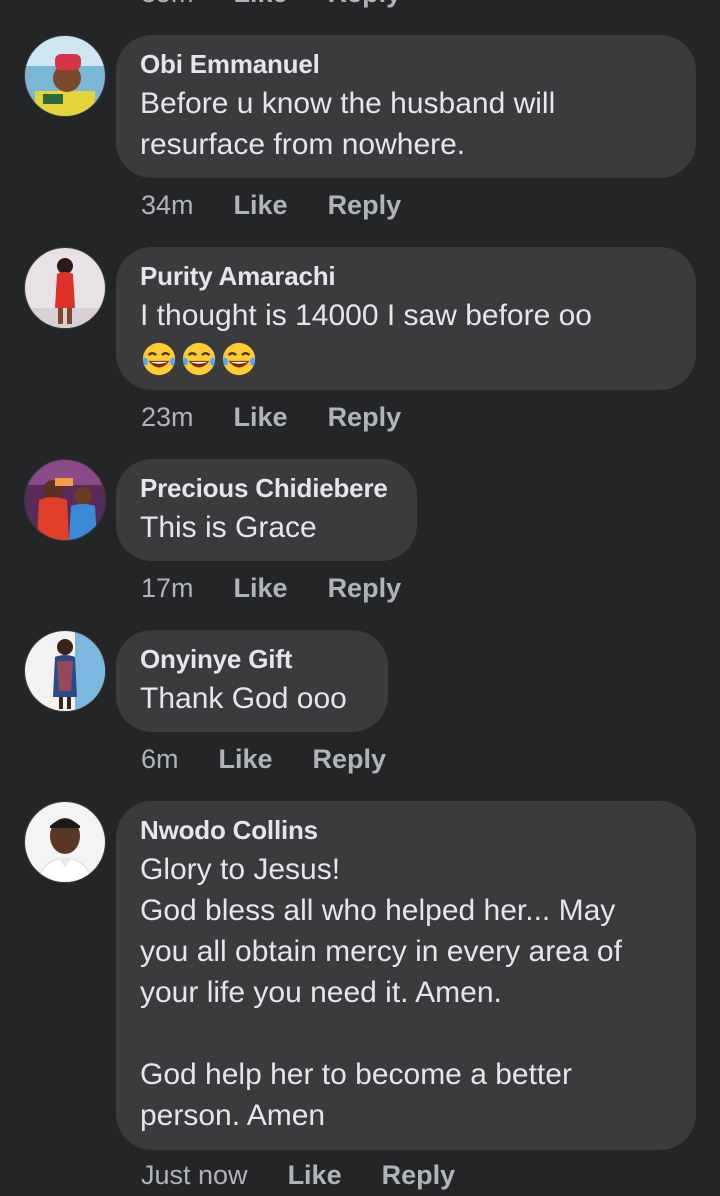  I want to click on comment-author: Precious Chidiebere, so click(266, 488).